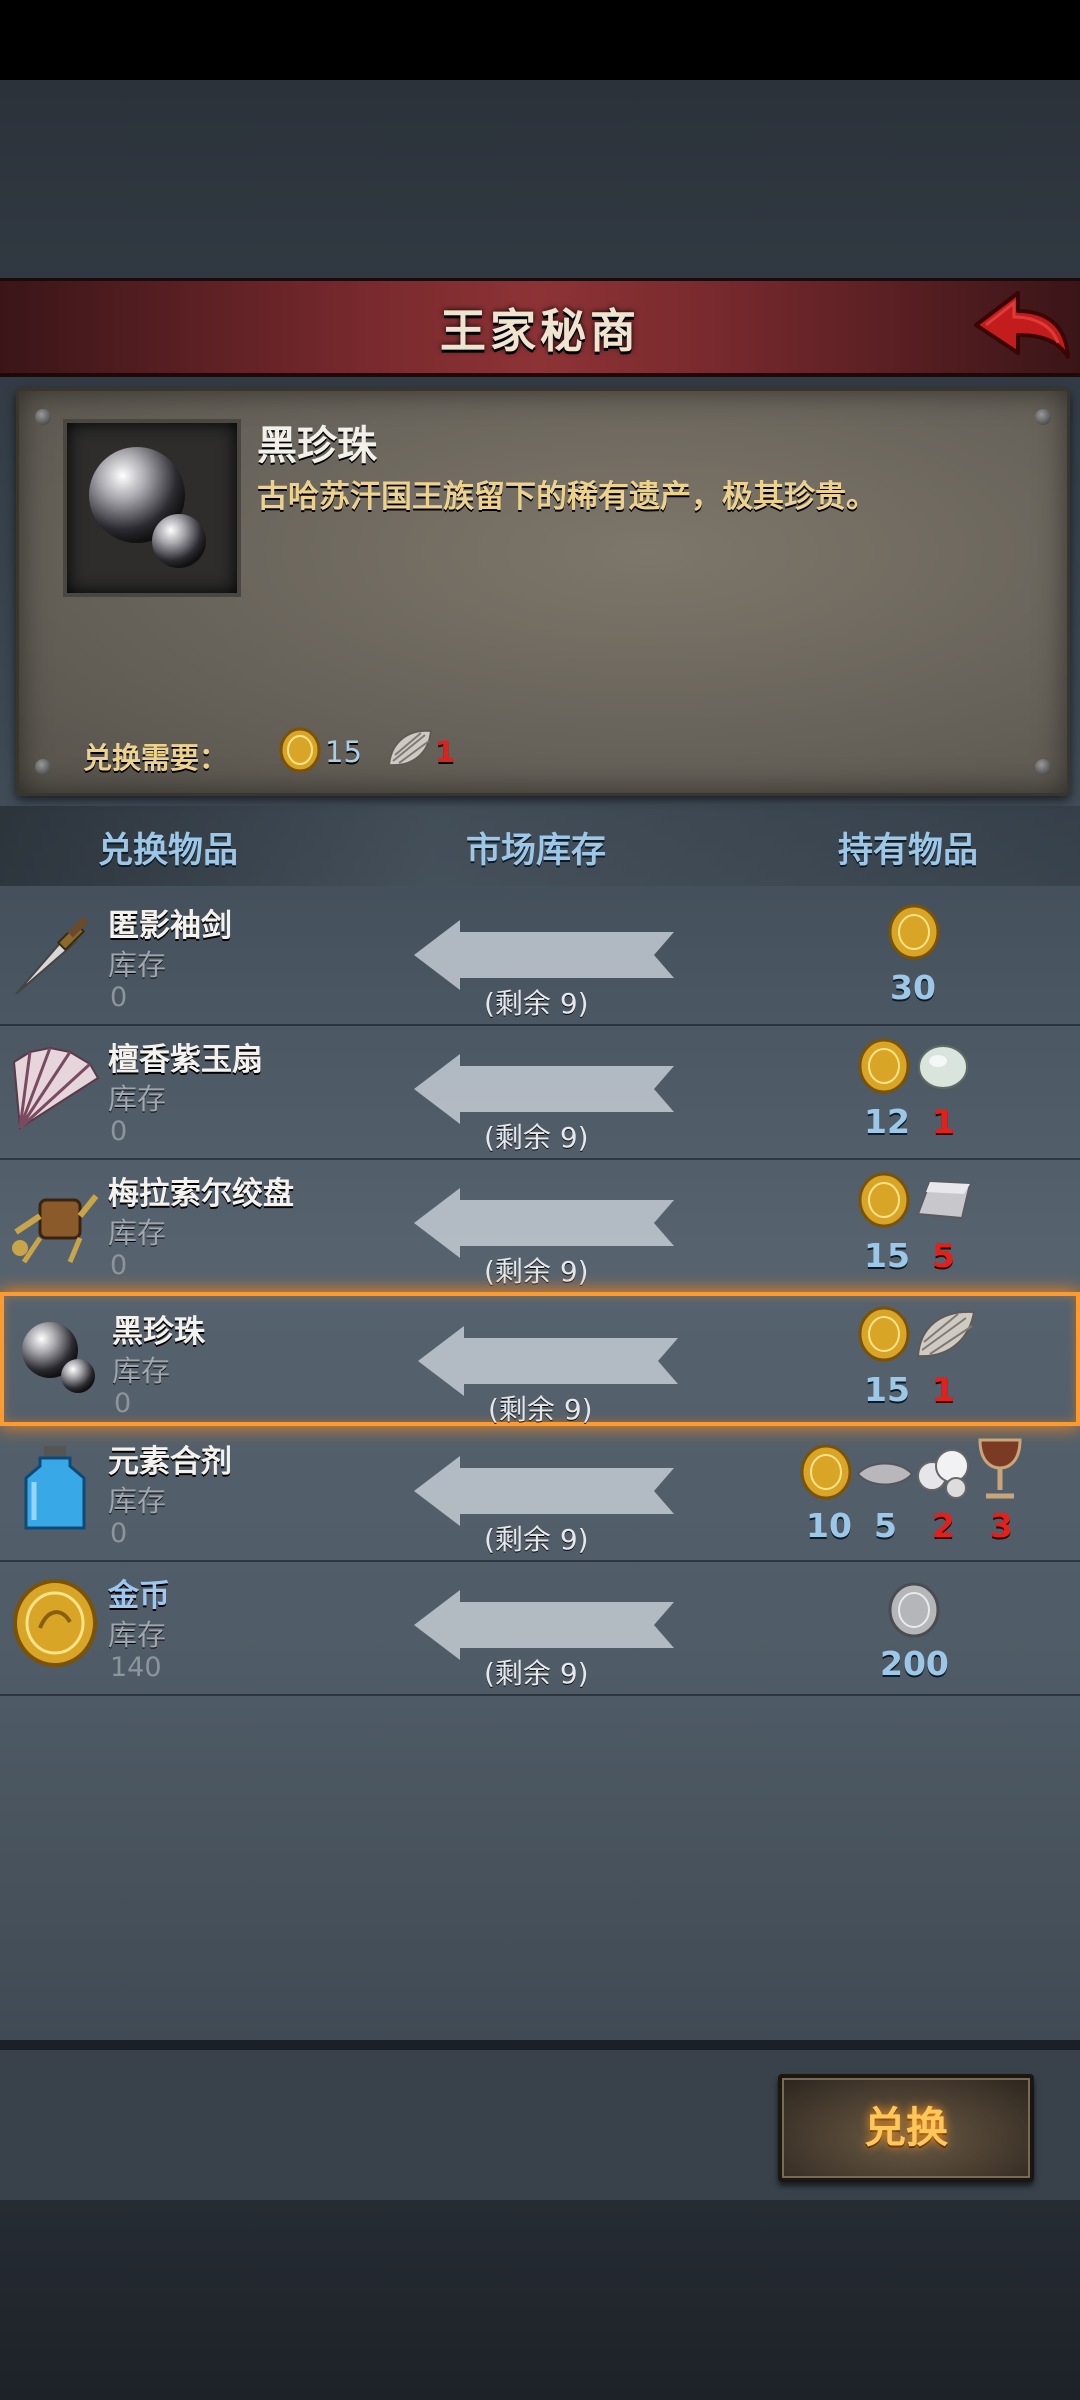  I want to click on jade-stone-icon, so click(943, 1067).